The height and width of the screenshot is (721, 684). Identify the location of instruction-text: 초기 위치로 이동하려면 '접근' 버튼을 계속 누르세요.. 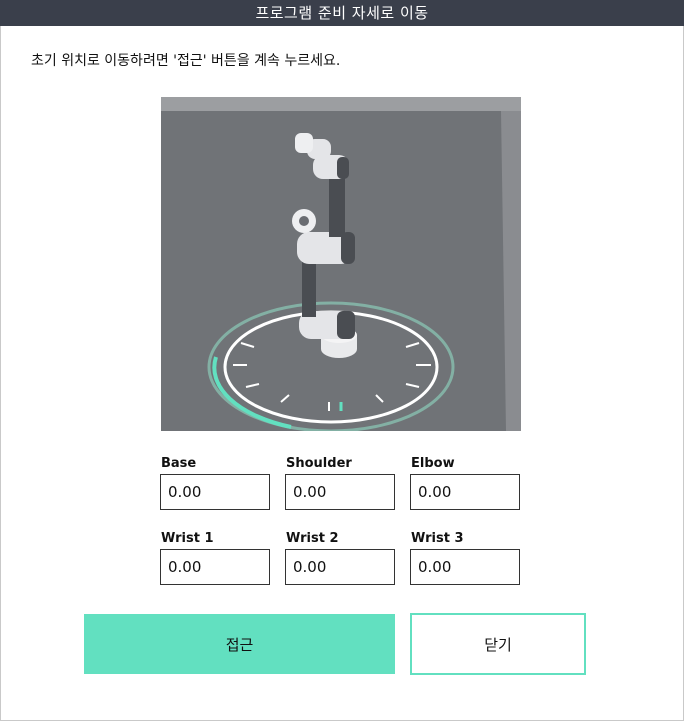
(186, 61).